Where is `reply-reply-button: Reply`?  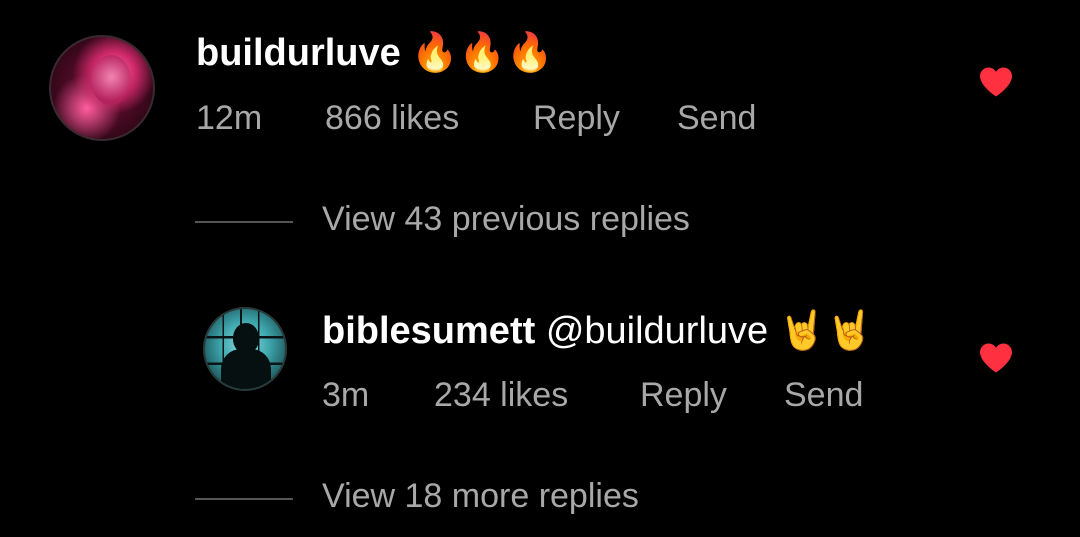
reply-reply-button: Reply is located at coordinates (683, 395).